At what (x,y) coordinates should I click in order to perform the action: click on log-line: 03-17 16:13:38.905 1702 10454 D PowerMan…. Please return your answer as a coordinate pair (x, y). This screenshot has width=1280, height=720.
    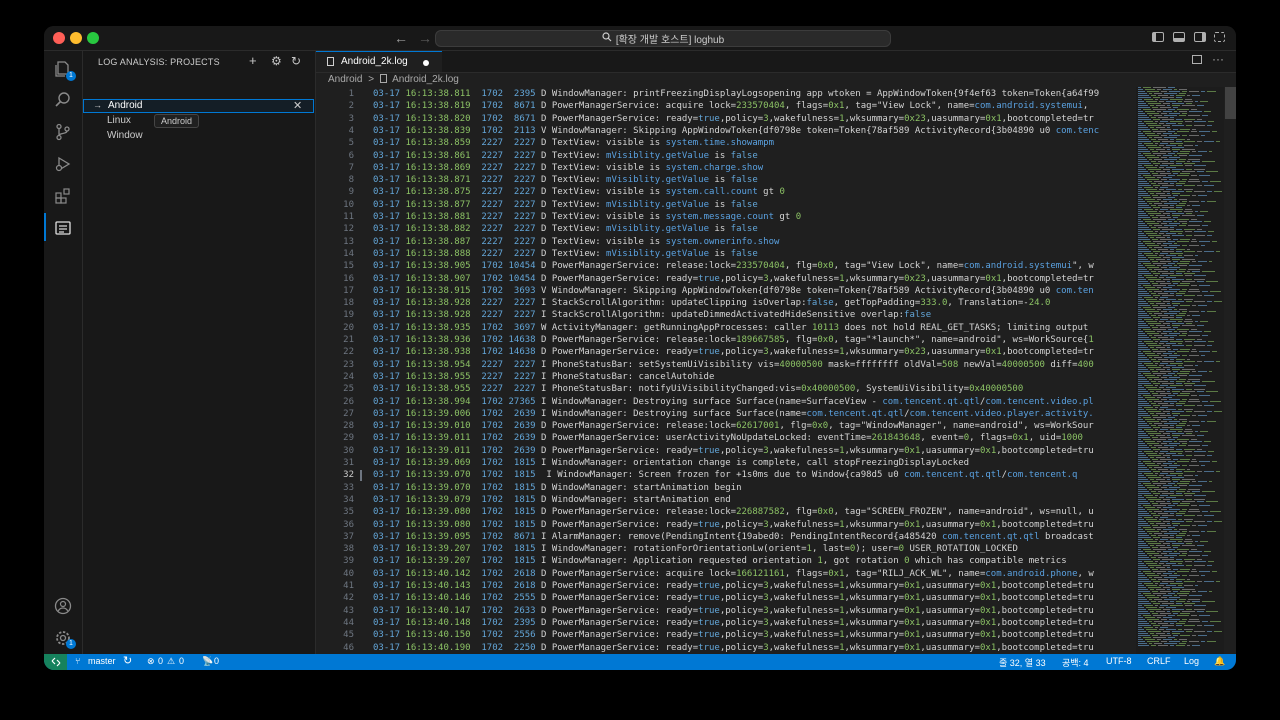
    Looking at the image, I should click on (733, 266).